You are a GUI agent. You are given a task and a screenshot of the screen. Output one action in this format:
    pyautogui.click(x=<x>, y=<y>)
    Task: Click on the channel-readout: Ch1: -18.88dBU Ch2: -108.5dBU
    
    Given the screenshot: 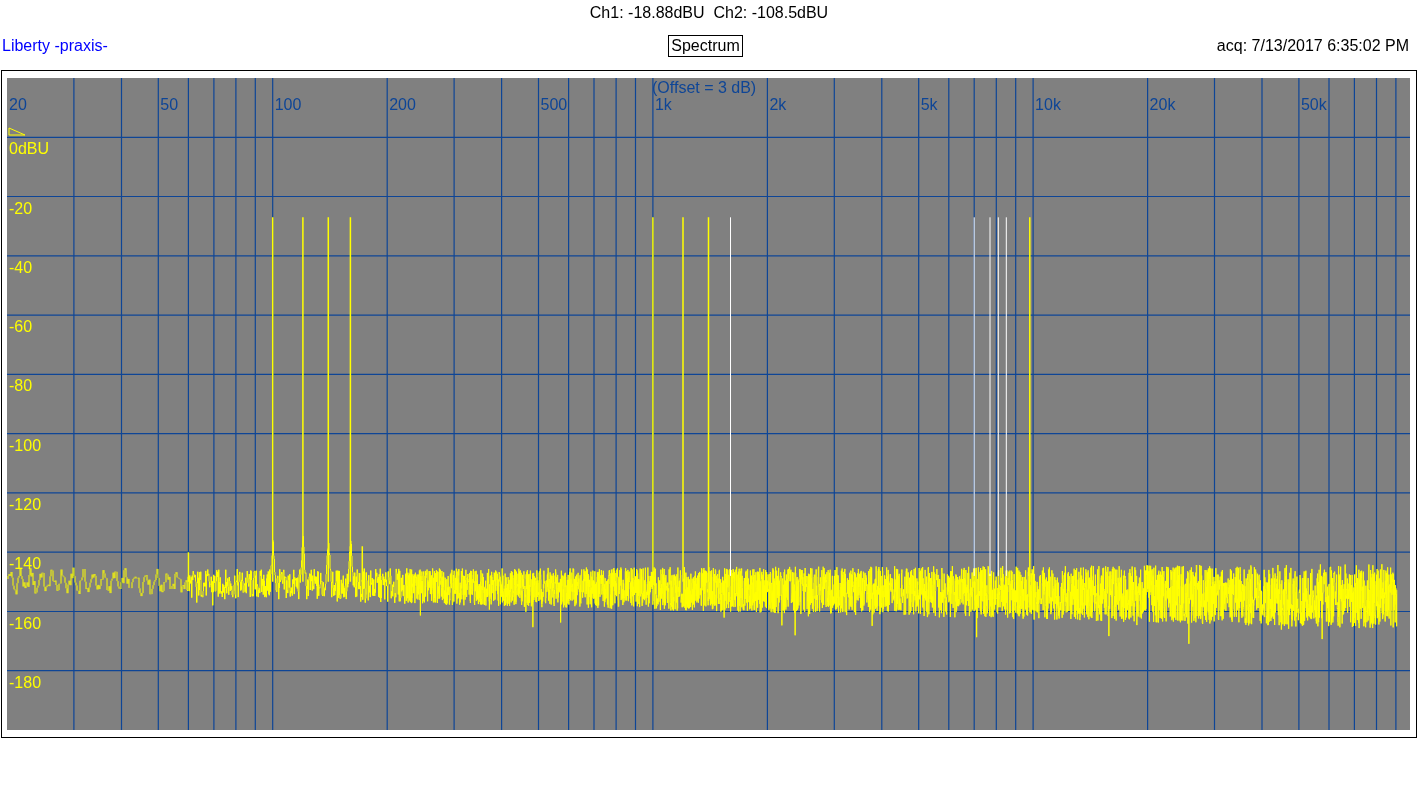 What is the action you would take?
    pyautogui.click(x=709, y=13)
    